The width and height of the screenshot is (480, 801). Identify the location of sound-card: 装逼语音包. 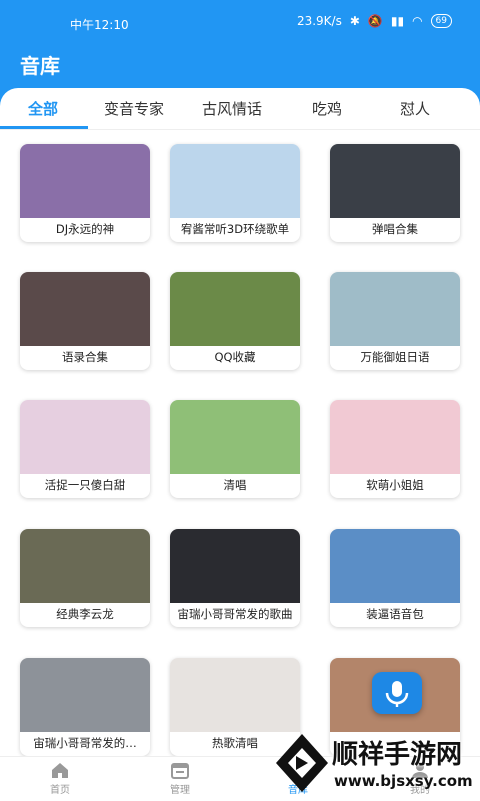
(395, 578).